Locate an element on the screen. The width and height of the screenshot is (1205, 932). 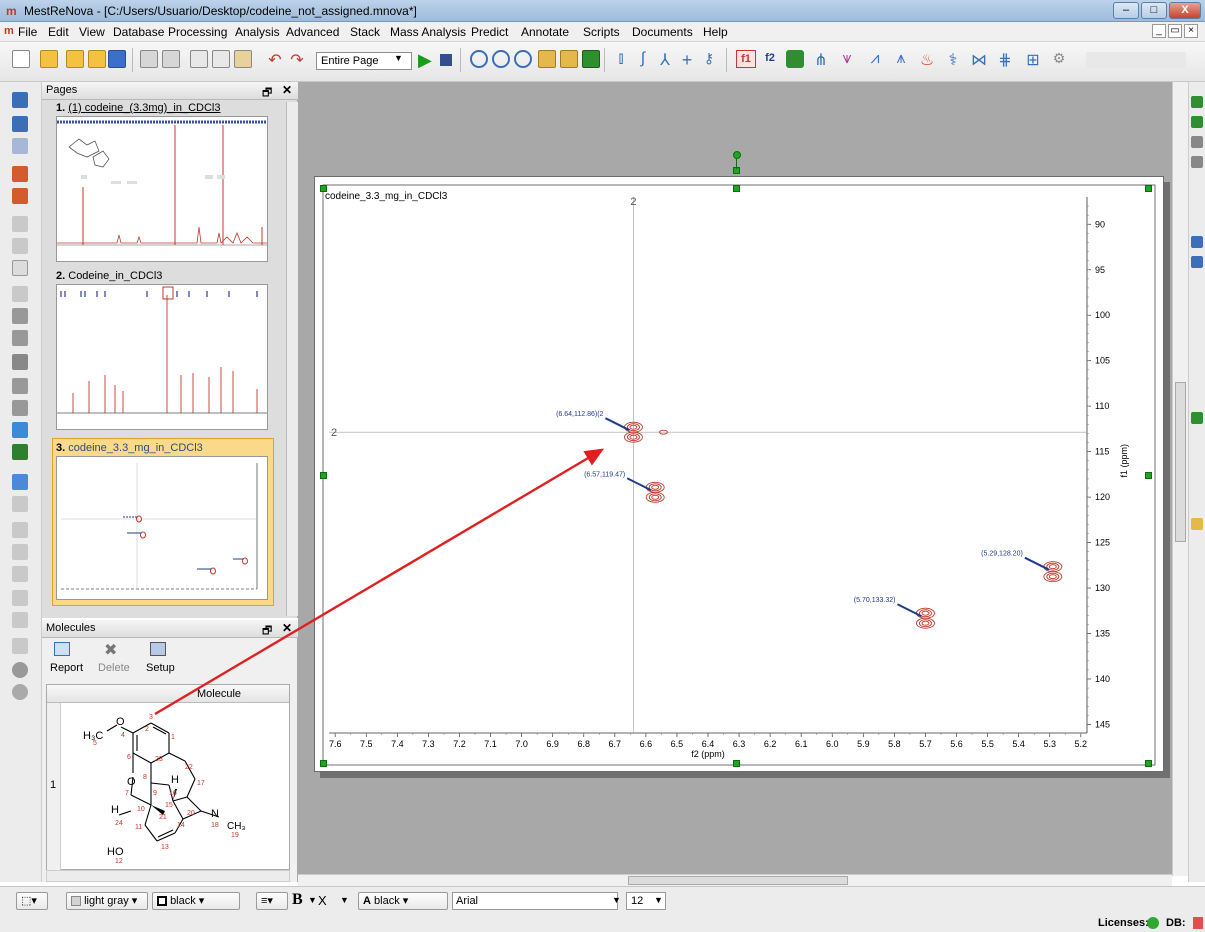
delete-button: Delete is located at coordinates (114, 668).